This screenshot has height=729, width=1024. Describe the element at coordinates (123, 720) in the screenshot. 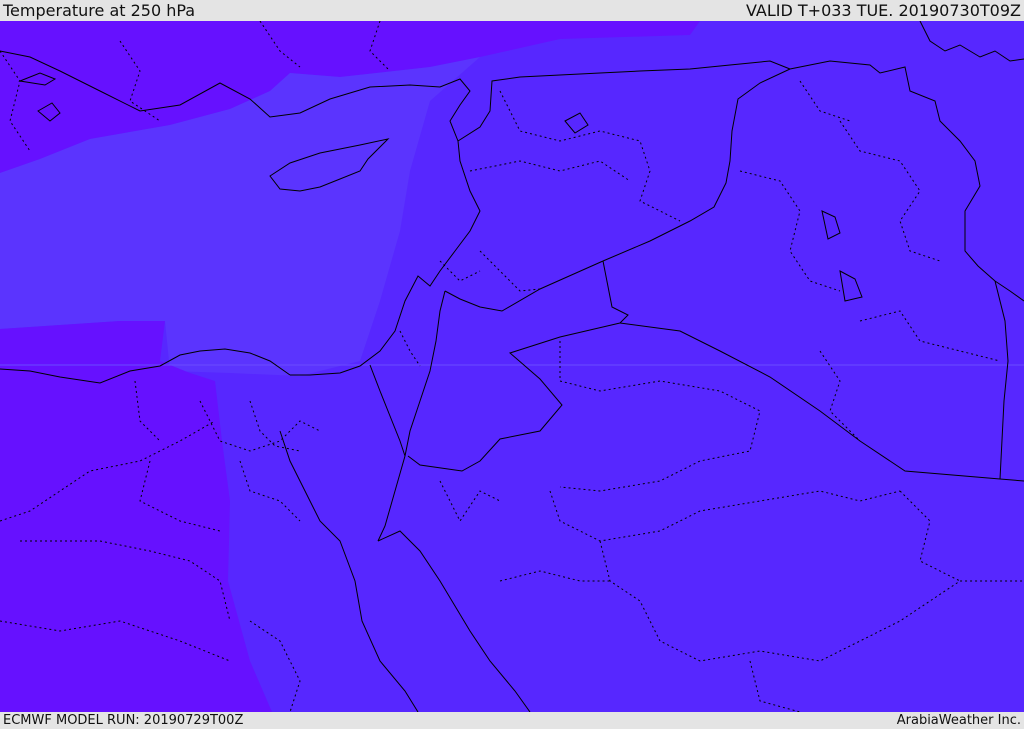

I see `model-run-label: ECMWF MODEL RUN: 20190729T00Z` at that location.